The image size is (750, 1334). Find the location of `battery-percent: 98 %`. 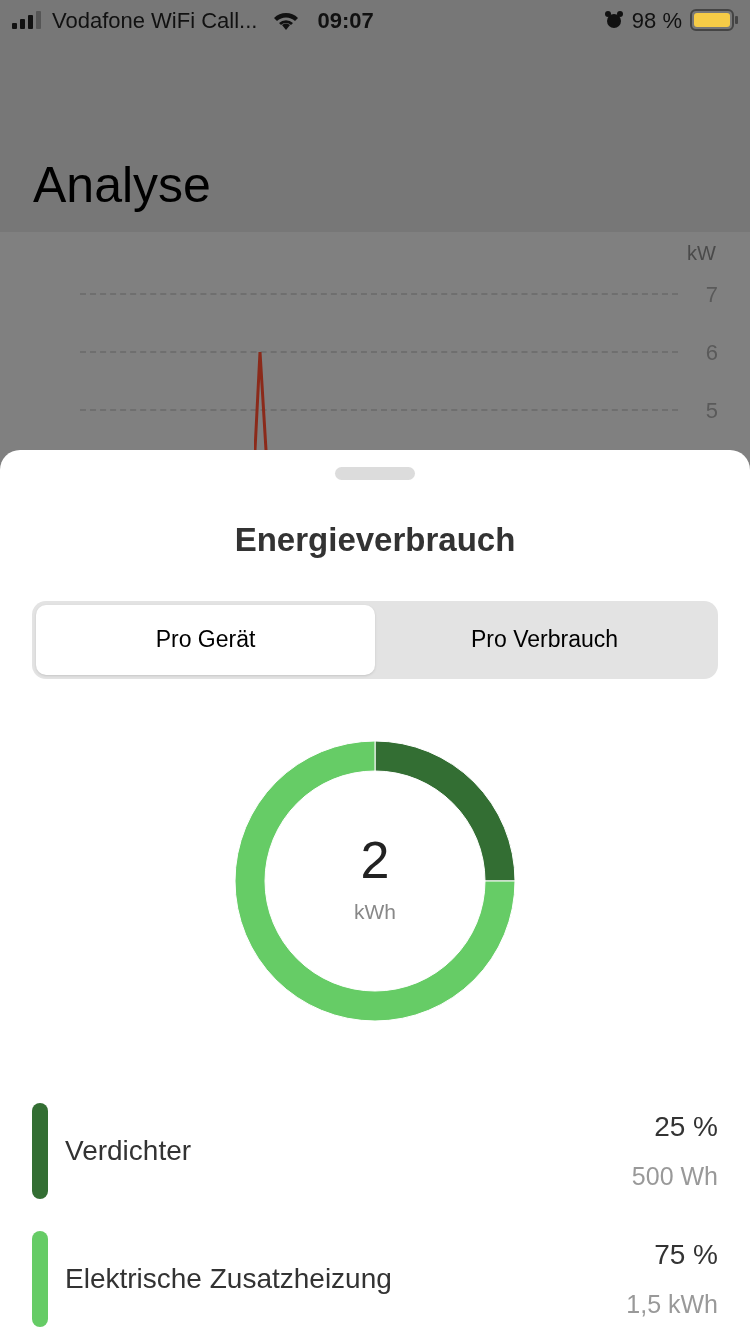

battery-percent: 98 % is located at coordinates (656, 20).